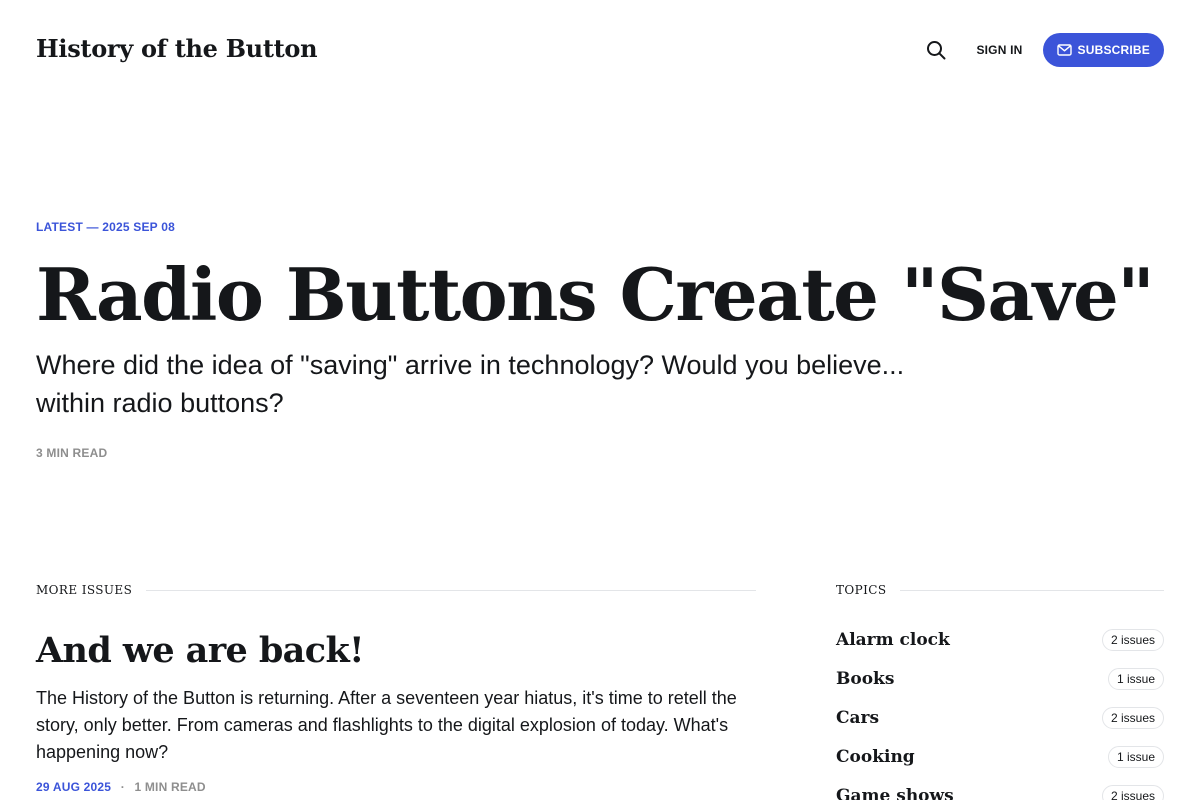  I want to click on site-header: History of the Button SIGN IN SUBSCRIBE, so click(600, 50).